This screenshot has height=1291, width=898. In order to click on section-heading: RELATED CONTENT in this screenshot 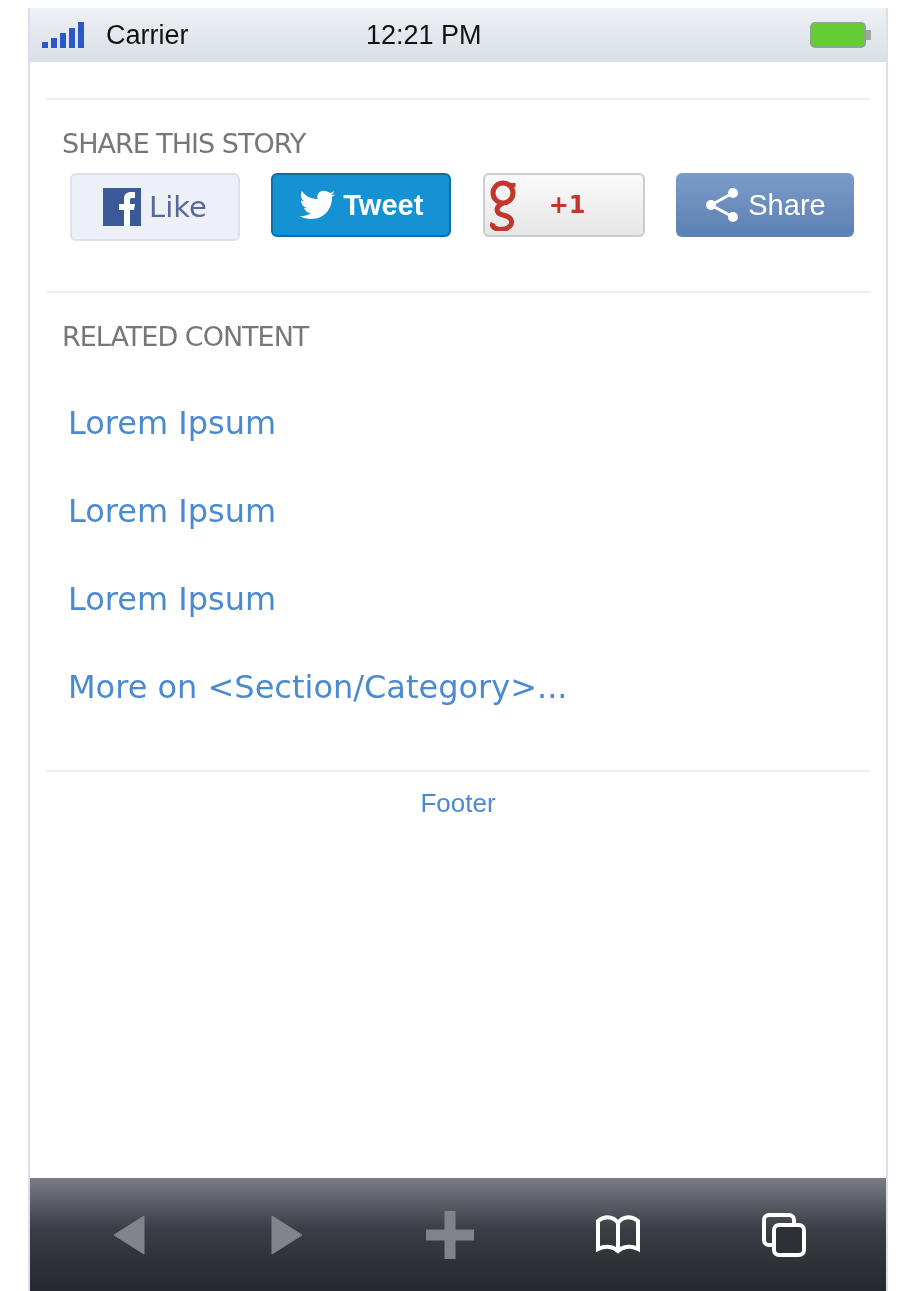, I will do `click(186, 336)`.